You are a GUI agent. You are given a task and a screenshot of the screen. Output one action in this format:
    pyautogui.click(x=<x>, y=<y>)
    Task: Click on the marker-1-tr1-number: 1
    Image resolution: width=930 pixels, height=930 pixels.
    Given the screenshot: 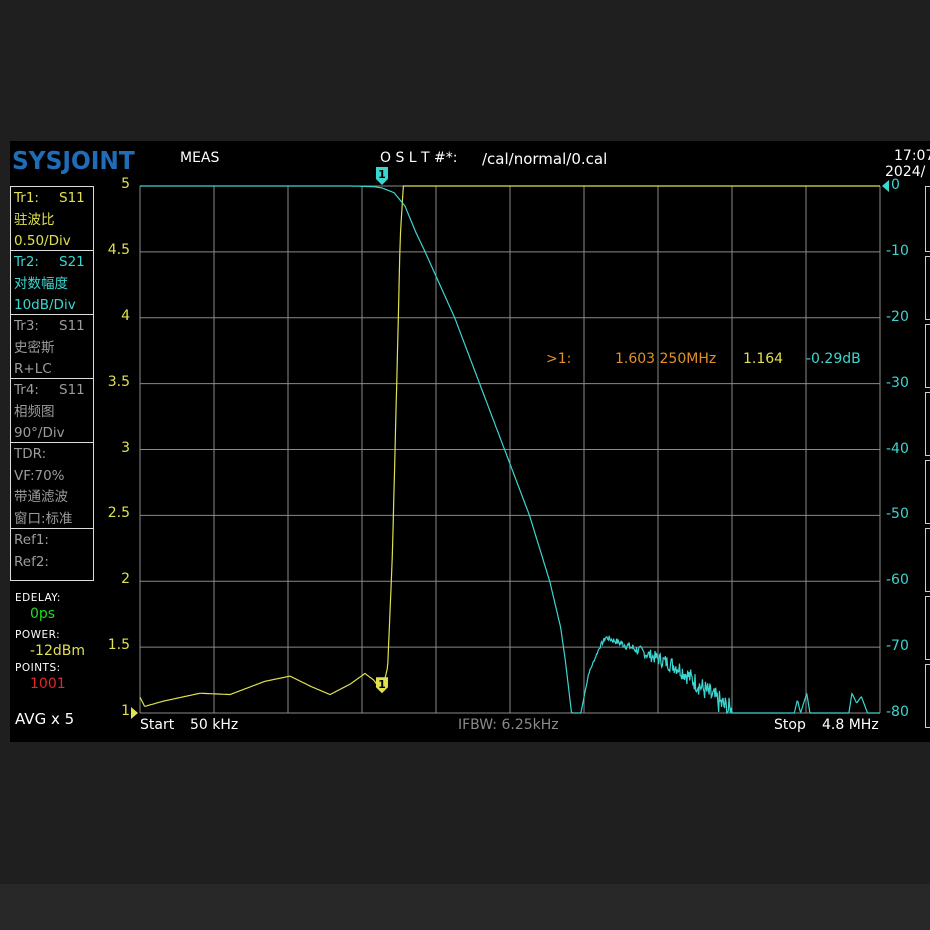 What is the action you would take?
    pyautogui.click(x=382, y=684)
    